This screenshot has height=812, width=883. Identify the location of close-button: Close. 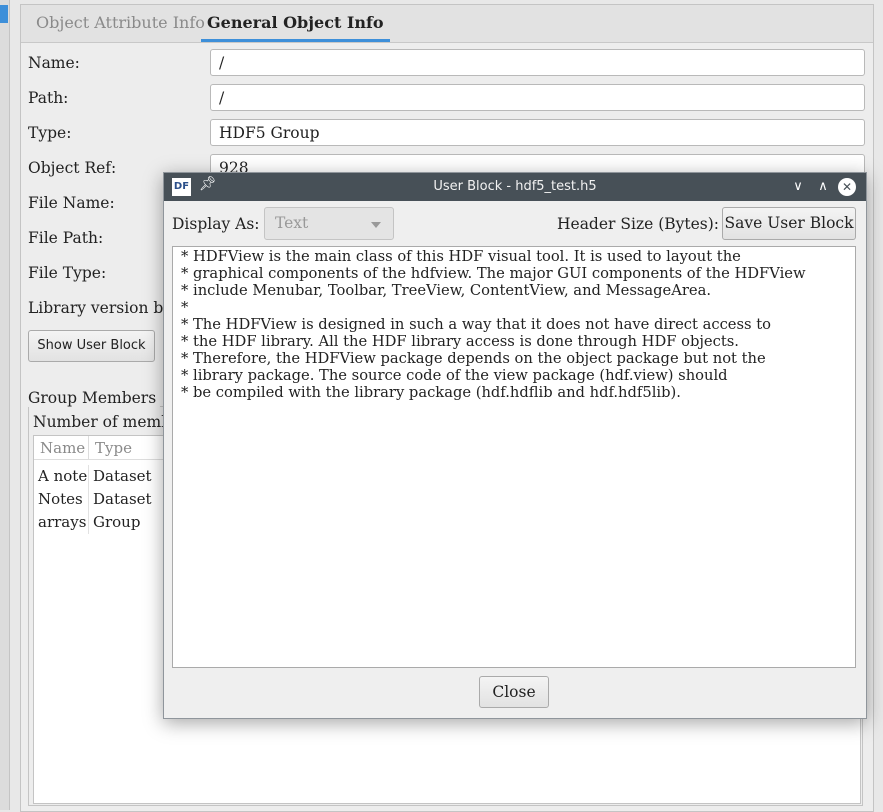
(514, 692).